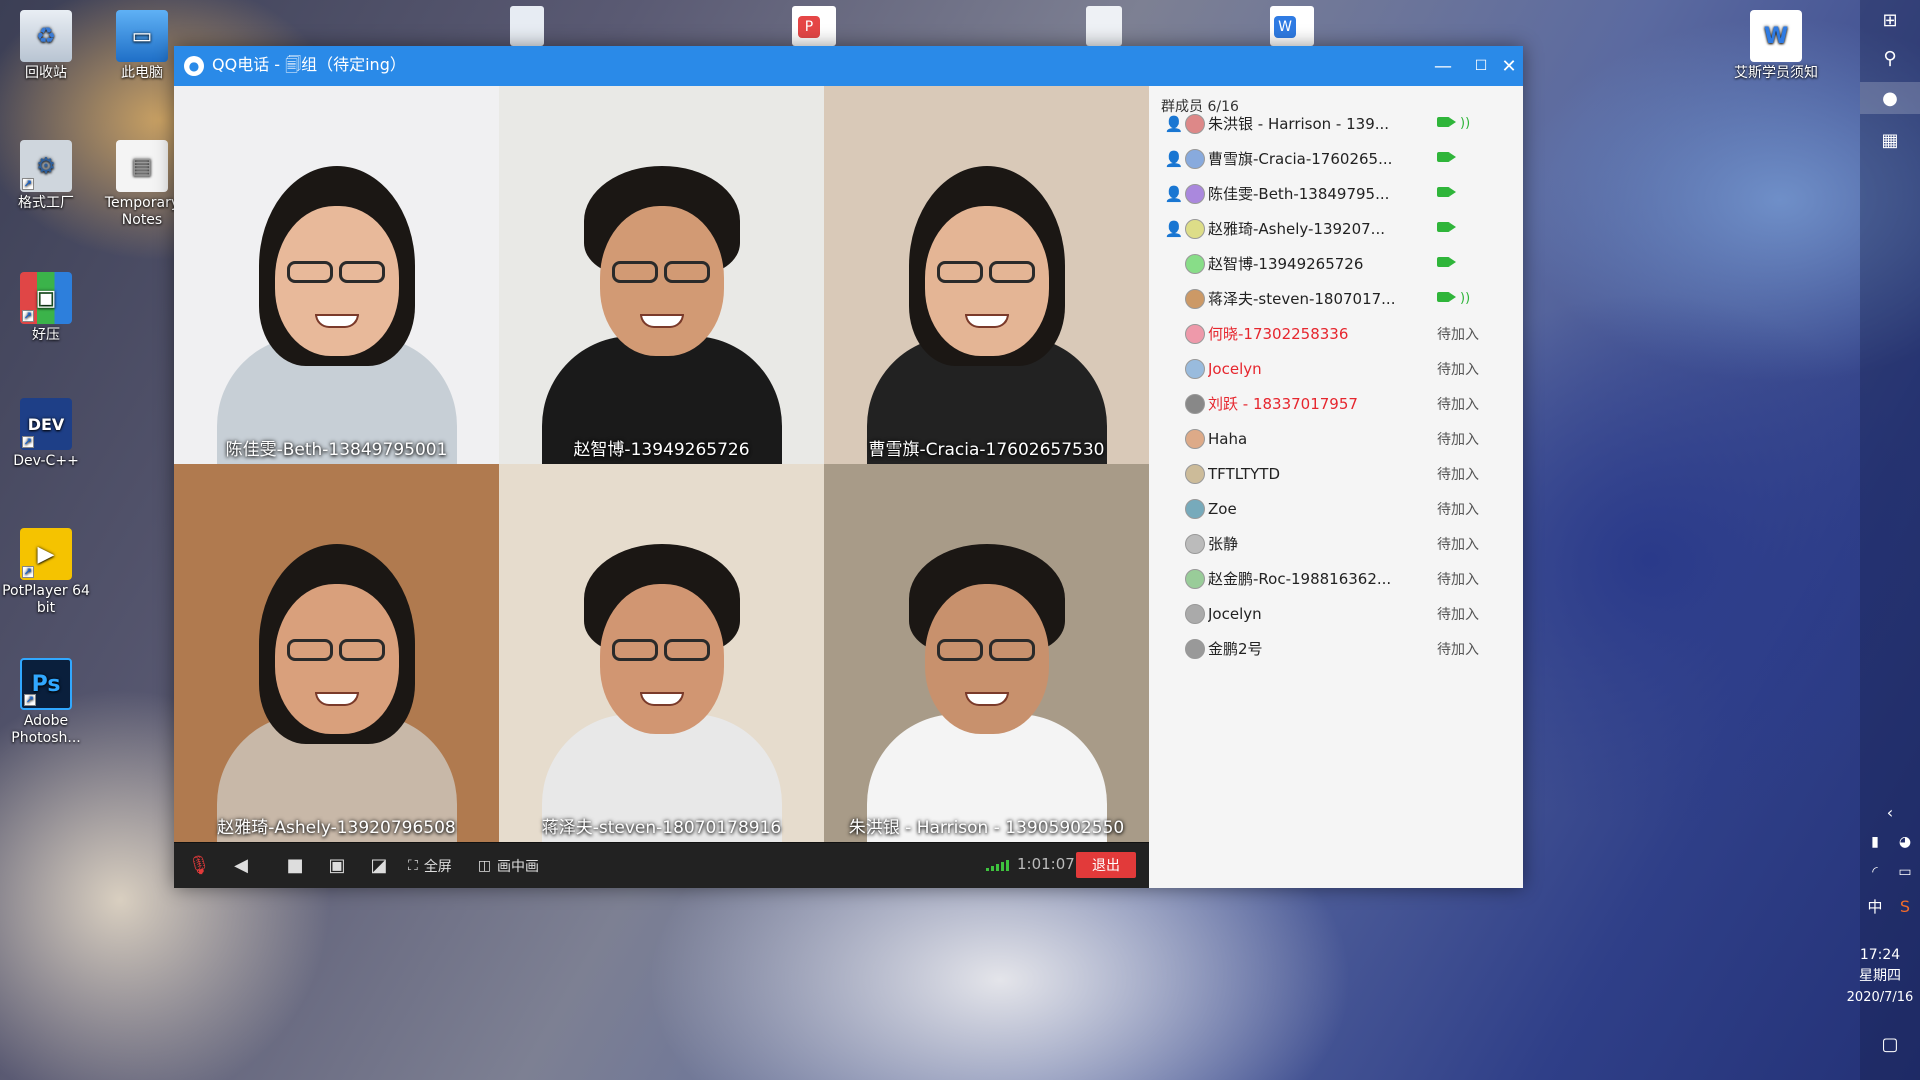 The height and width of the screenshot is (1080, 1920). I want to click on search-icon: ⚲, so click(1890, 58).